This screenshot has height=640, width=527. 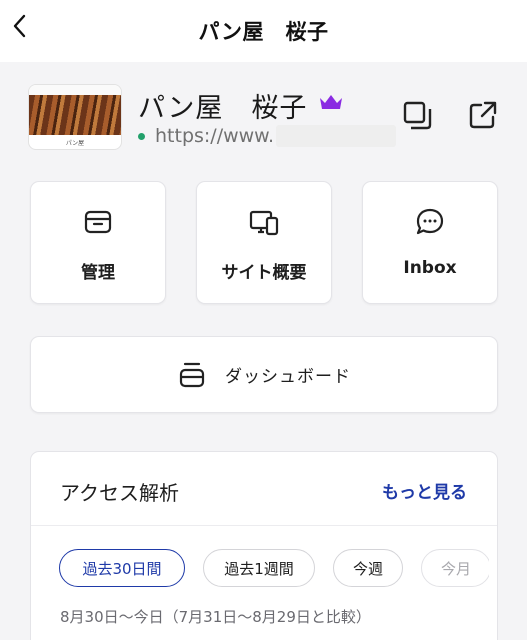 I want to click on thumbnail-bread-image, so click(x=75, y=115).